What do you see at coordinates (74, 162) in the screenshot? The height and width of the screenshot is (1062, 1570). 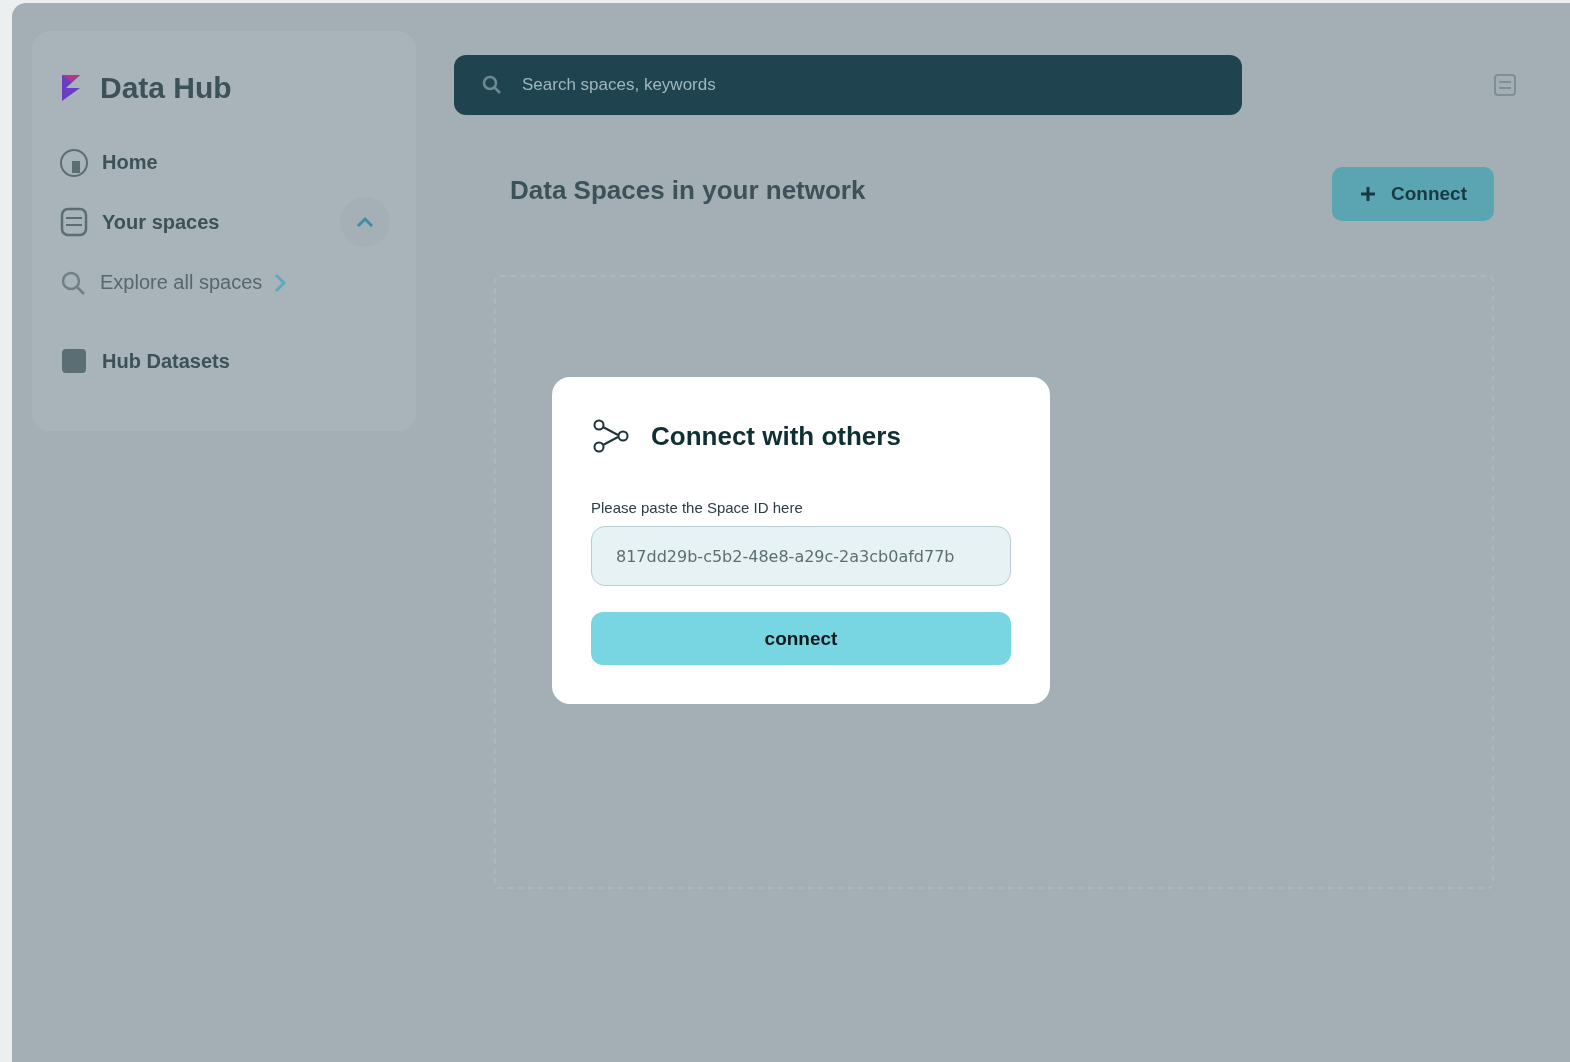 I see `home-icon` at bounding box center [74, 162].